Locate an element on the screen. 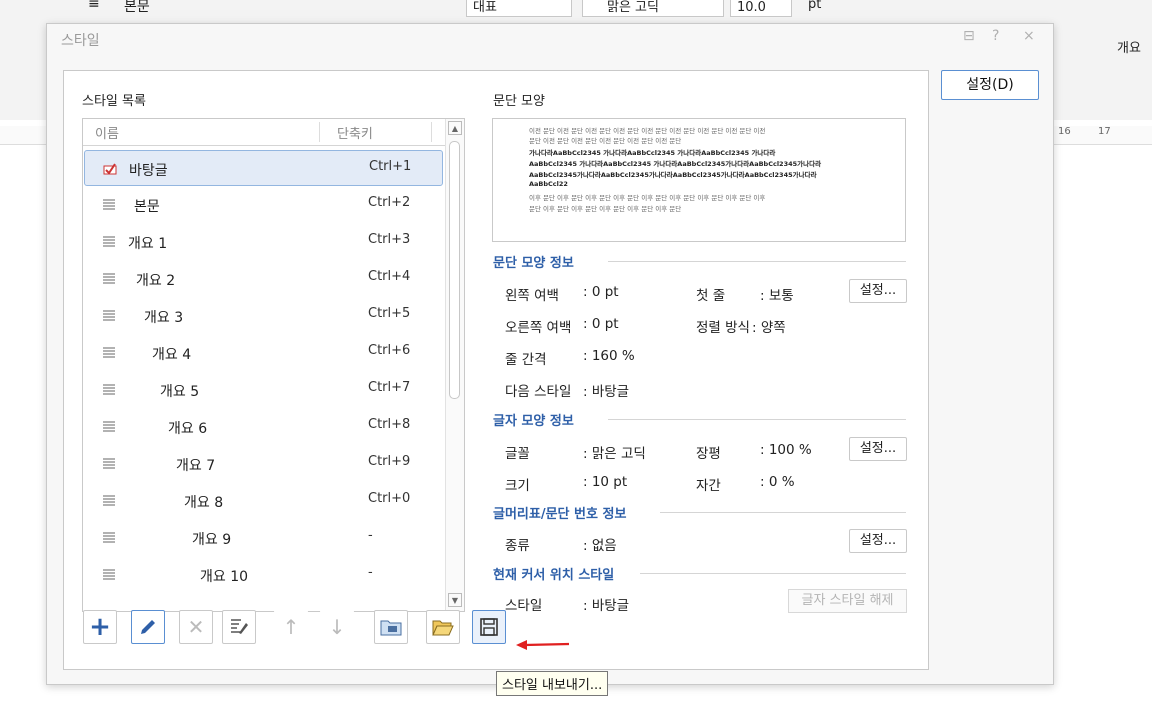 This screenshot has height=714, width=1152. move-down-button: ↓ is located at coordinates (337, 627).